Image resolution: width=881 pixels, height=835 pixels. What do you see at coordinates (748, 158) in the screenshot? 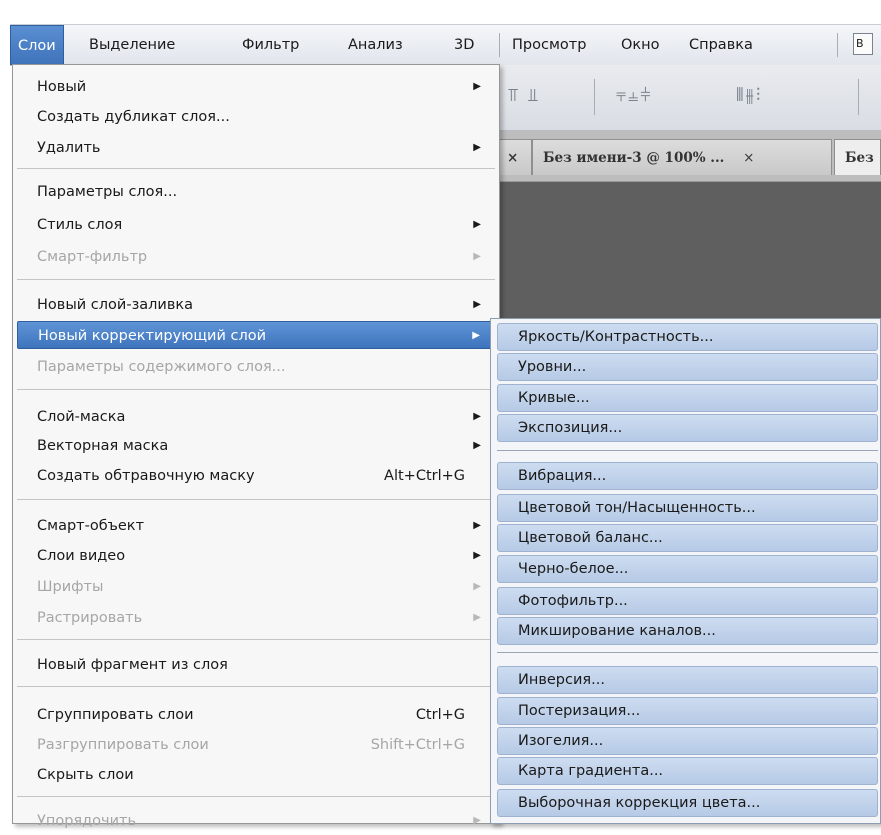
I see `close-icon: ×` at bounding box center [748, 158].